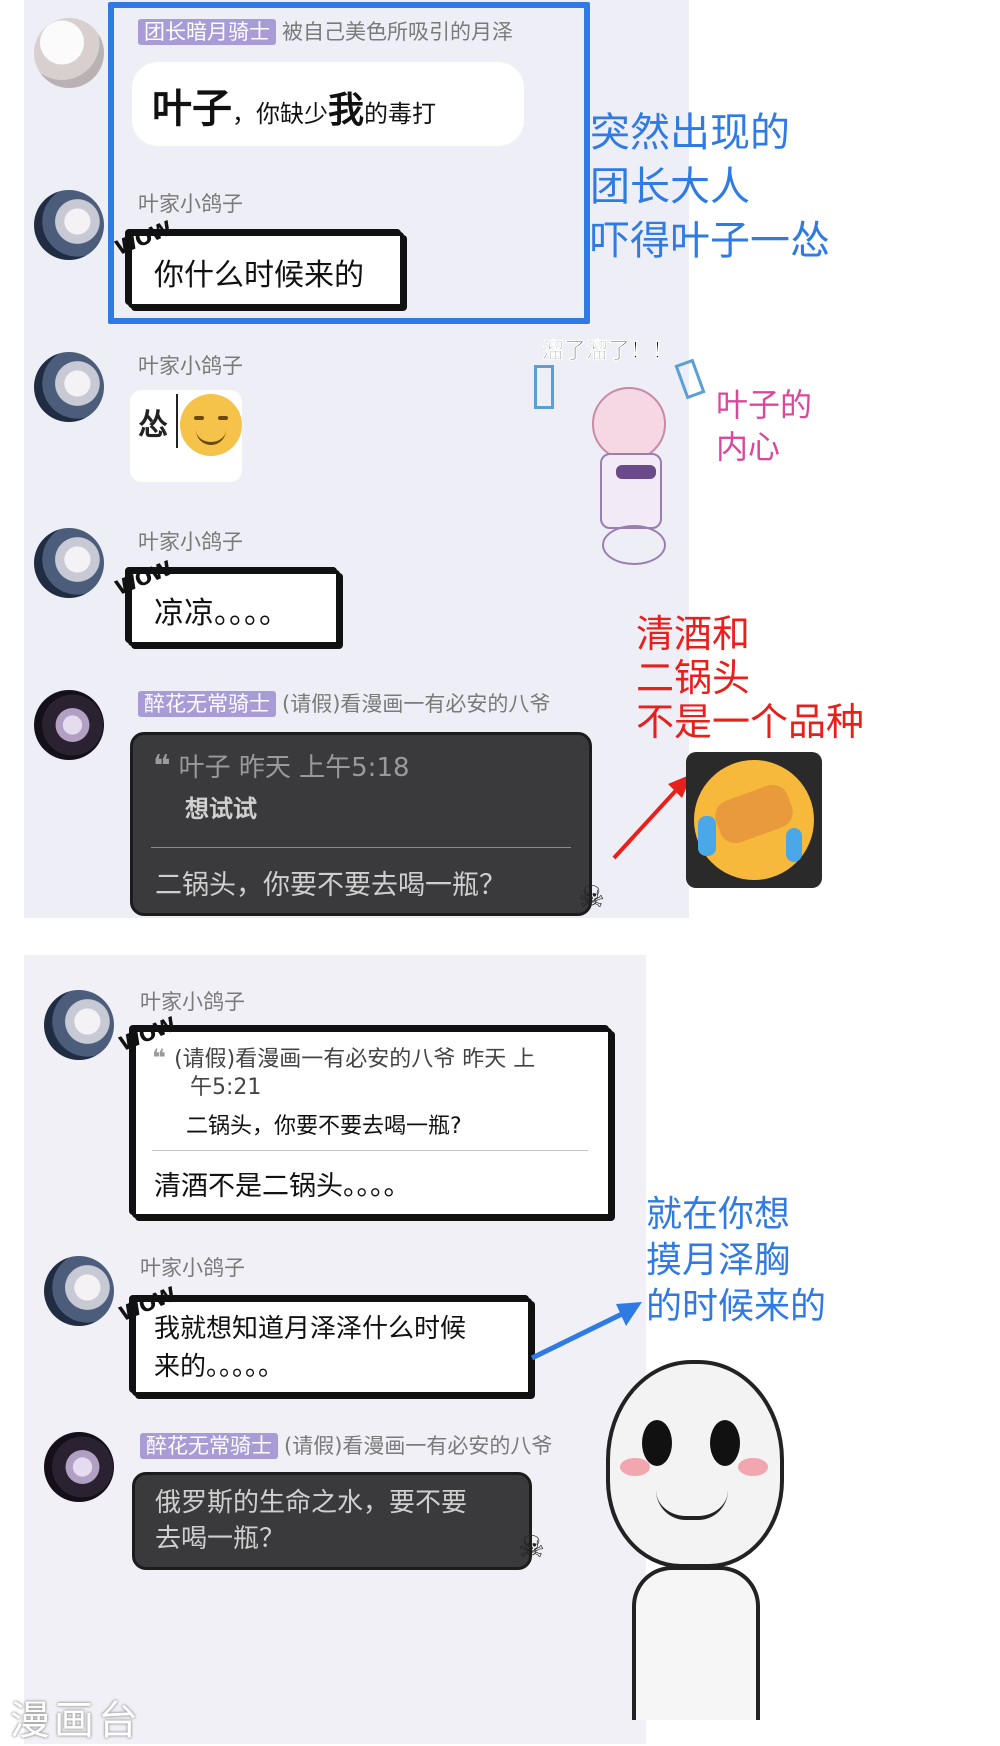 Image resolution: width=1000 pixels, height=1746 pixels. Describe the element at coordinates (690, 1542) in the screenshot. I see `meme-face-sticker` at that location.